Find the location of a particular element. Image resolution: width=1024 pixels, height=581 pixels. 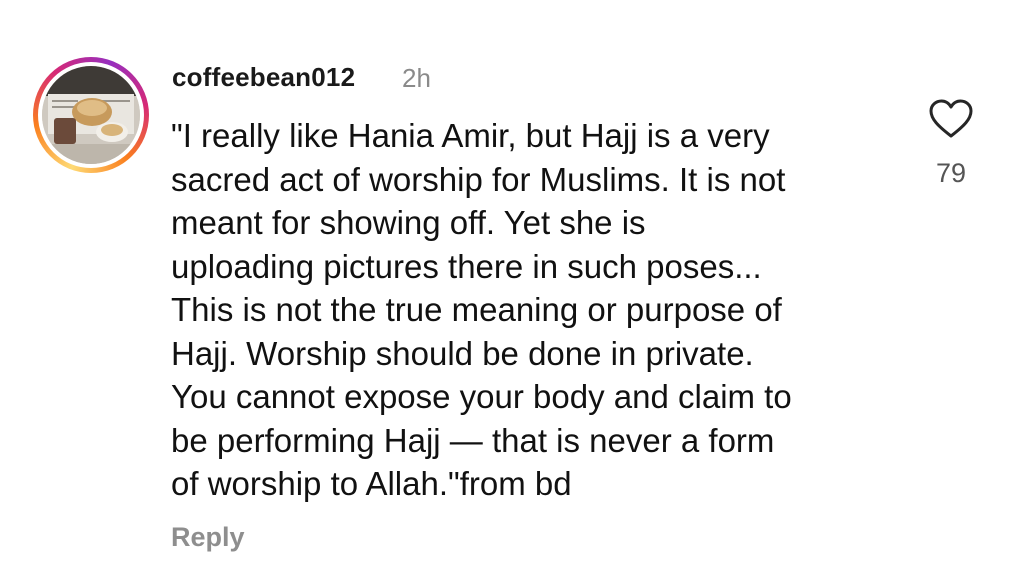

username: coffeebean012 is located at coordinates (263, 77).